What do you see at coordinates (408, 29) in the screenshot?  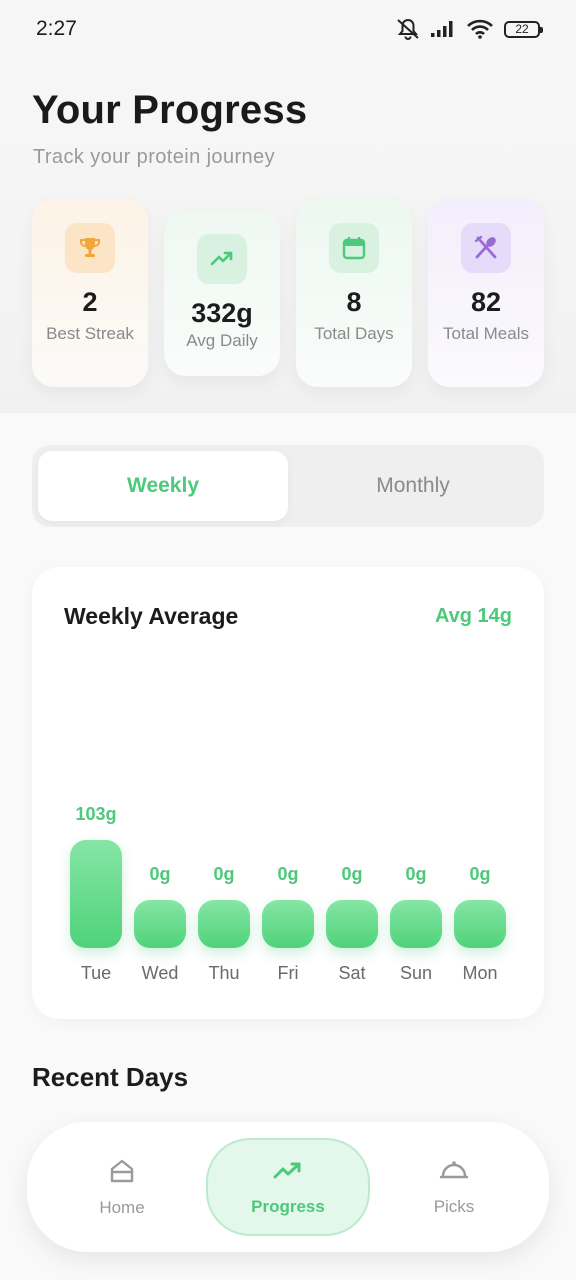 I see `mute-bell-icon` at bounding box center [408, 29].